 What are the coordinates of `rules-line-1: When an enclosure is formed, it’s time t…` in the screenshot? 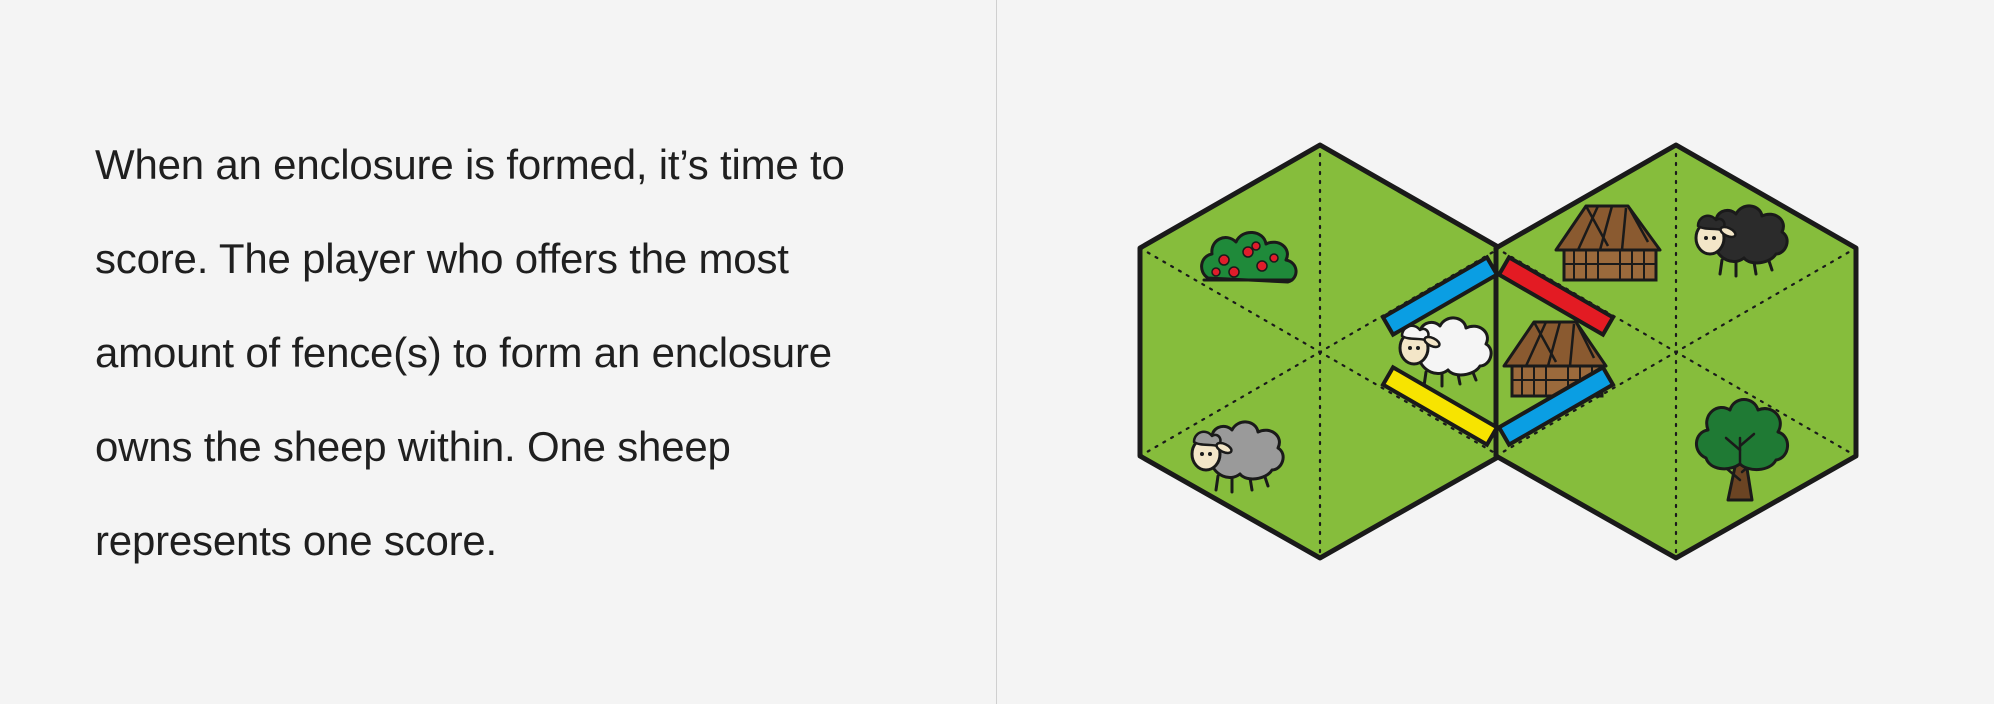 It's located at (470, 164).